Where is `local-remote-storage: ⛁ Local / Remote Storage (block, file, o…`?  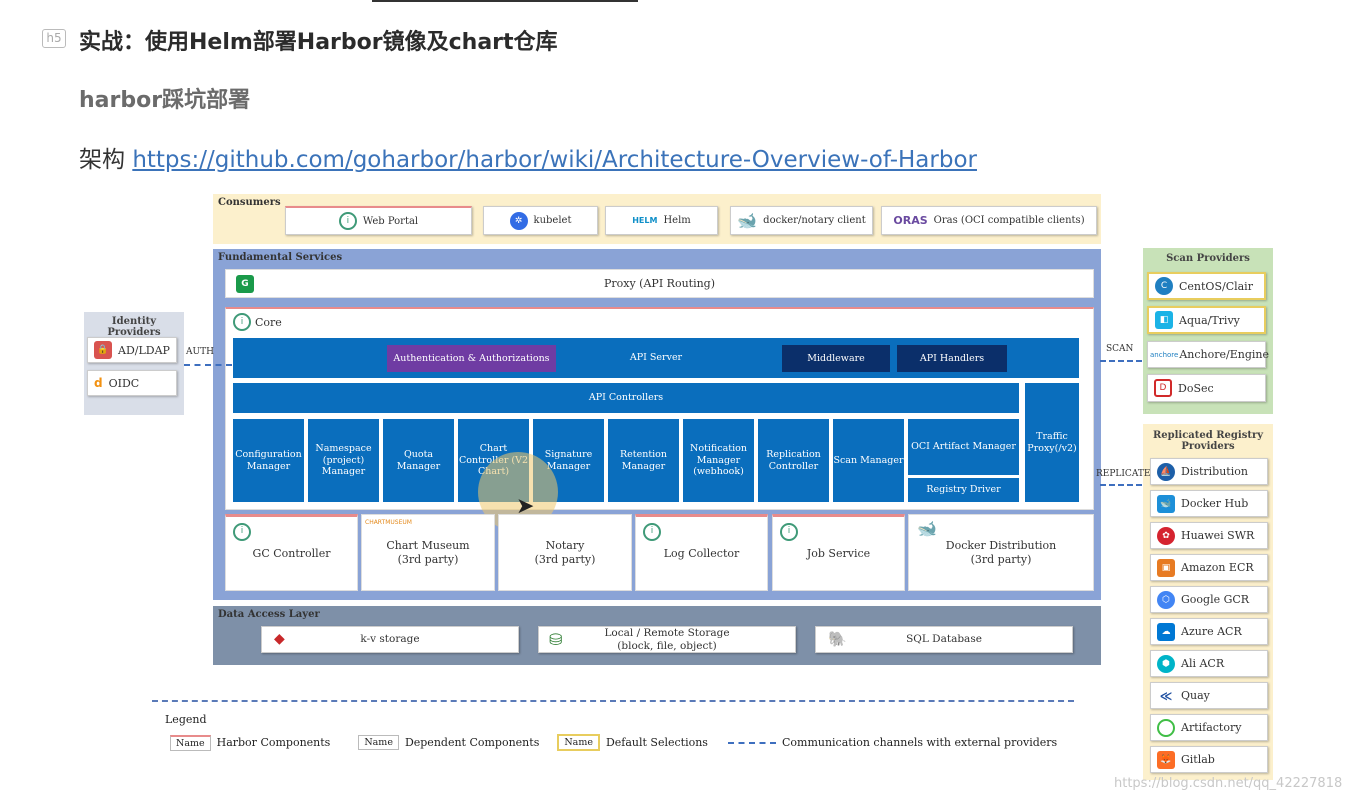 local-remote-storage: ⛁ Local / Remote Storage (block, file, o… is located at coordinates (667, 639).